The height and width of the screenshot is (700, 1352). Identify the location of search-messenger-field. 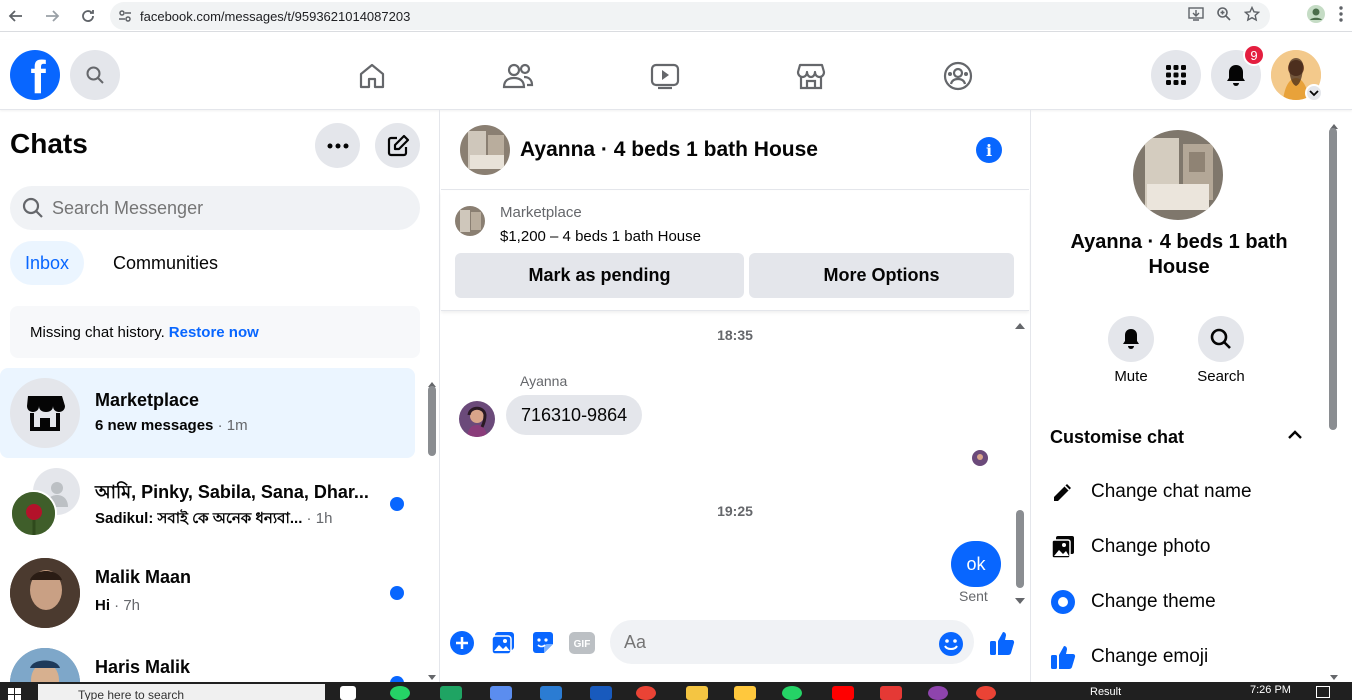
(215, 208).